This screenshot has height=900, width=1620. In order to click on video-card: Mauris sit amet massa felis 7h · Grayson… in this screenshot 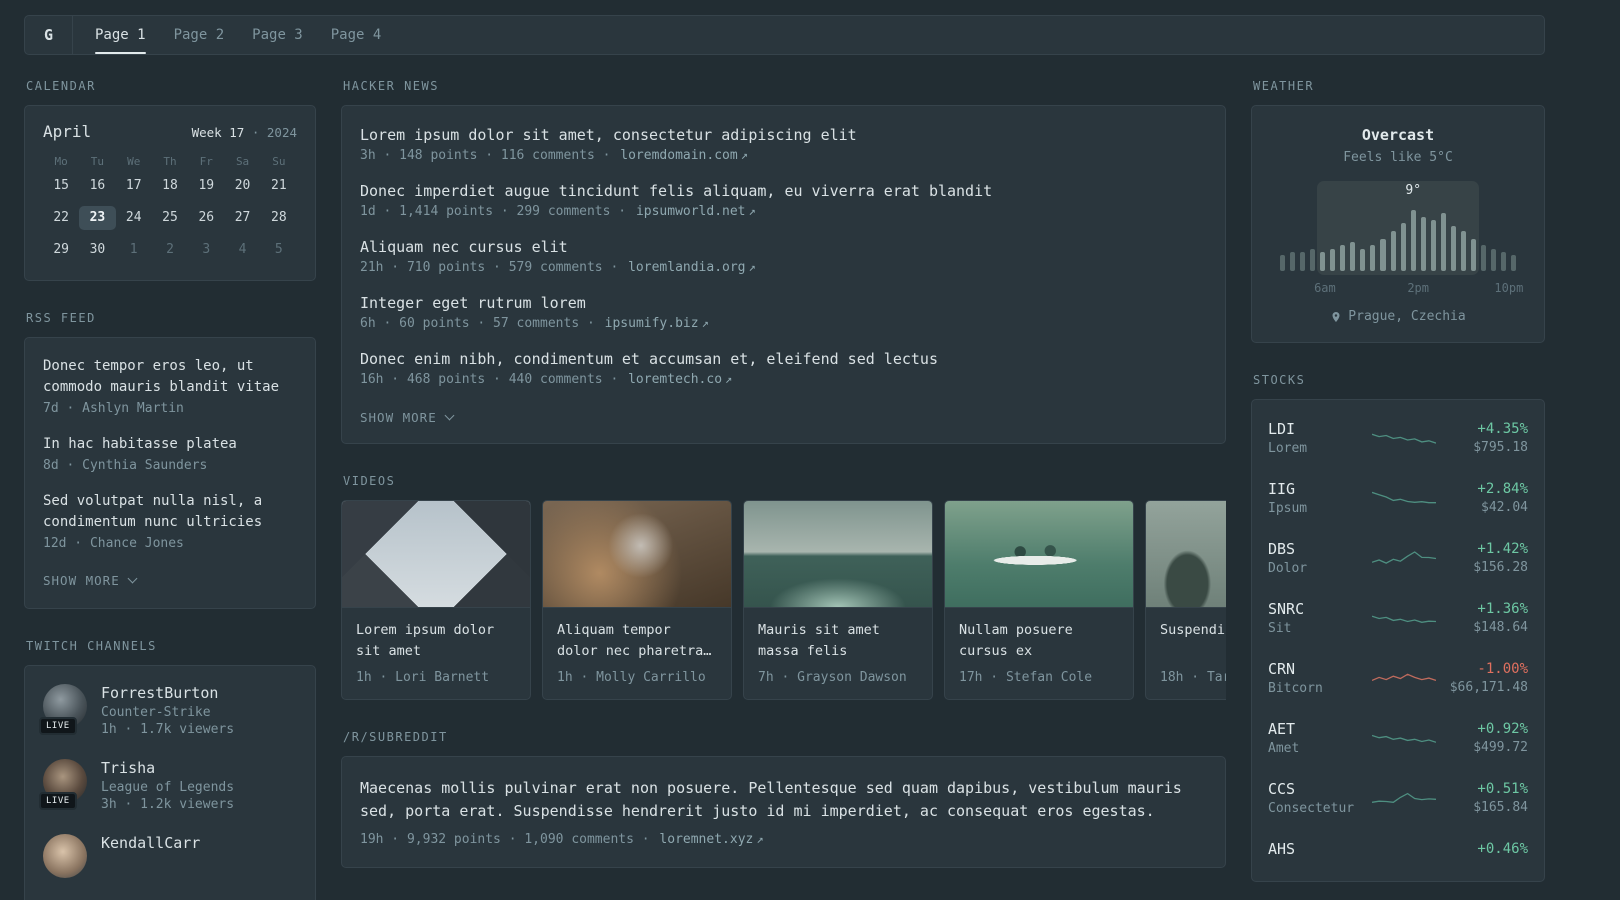, I will do `click(838, 600)`.